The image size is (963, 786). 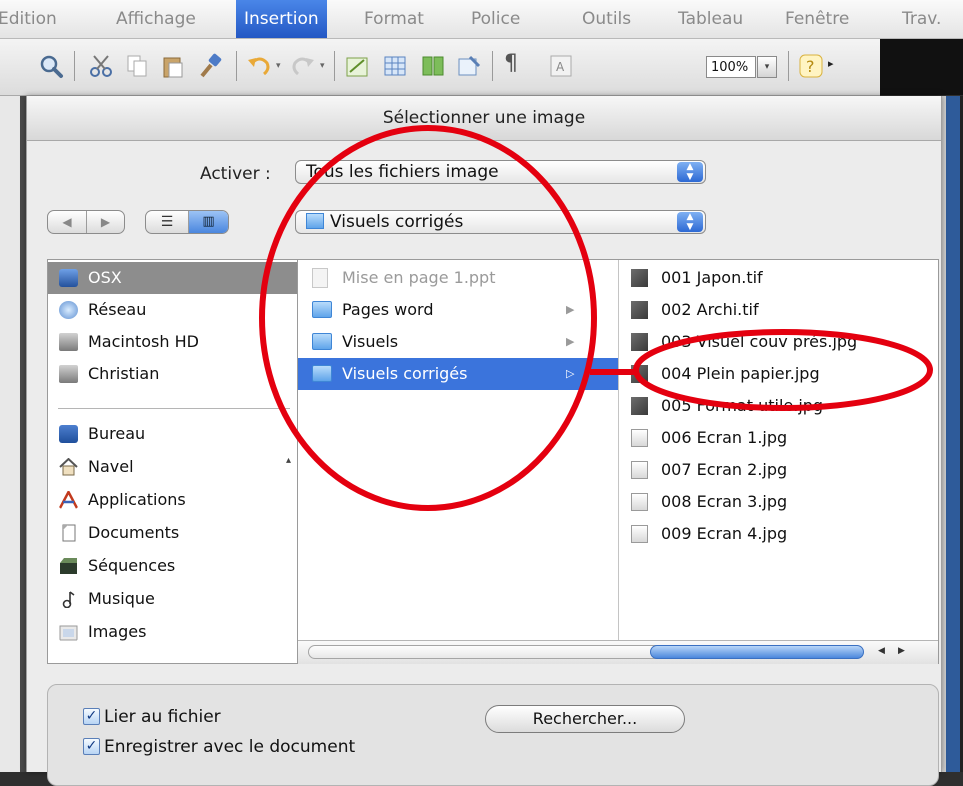 I want to click on zoom-dropdown-icon: ▾, so click(x=767, y=67).